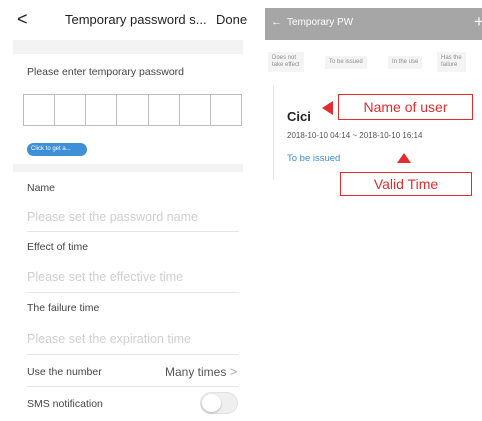 Image resolution: width=482 pixels, height=421 pixels. I want to click on password-name-input, so click(133, 217).